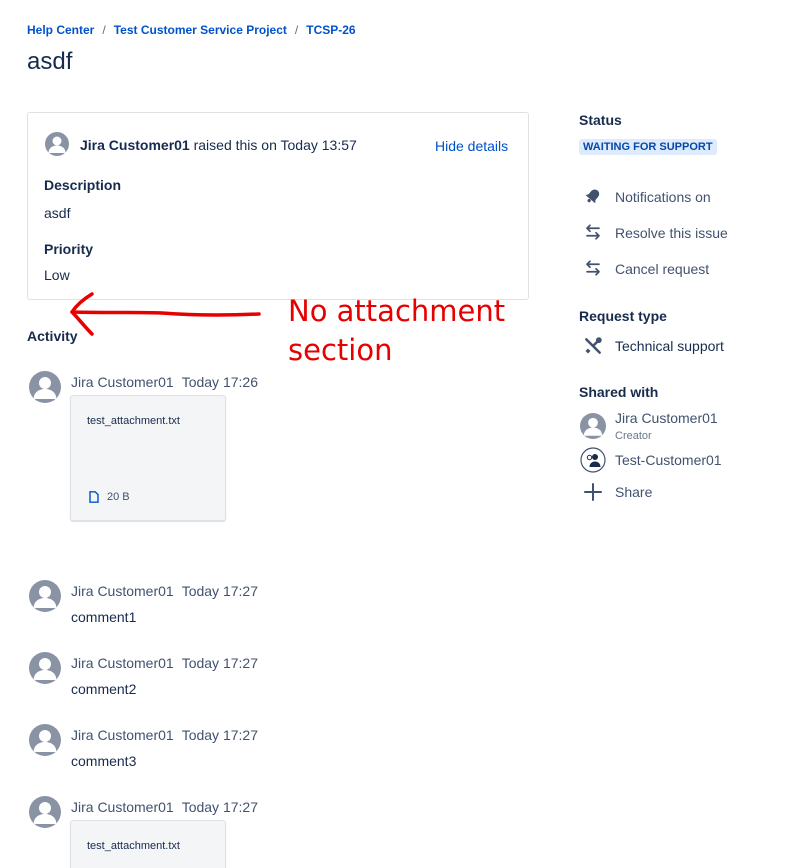  Describe the element at coordinates (593, 492) in the screenshot. I see `plus-icon` at that location.